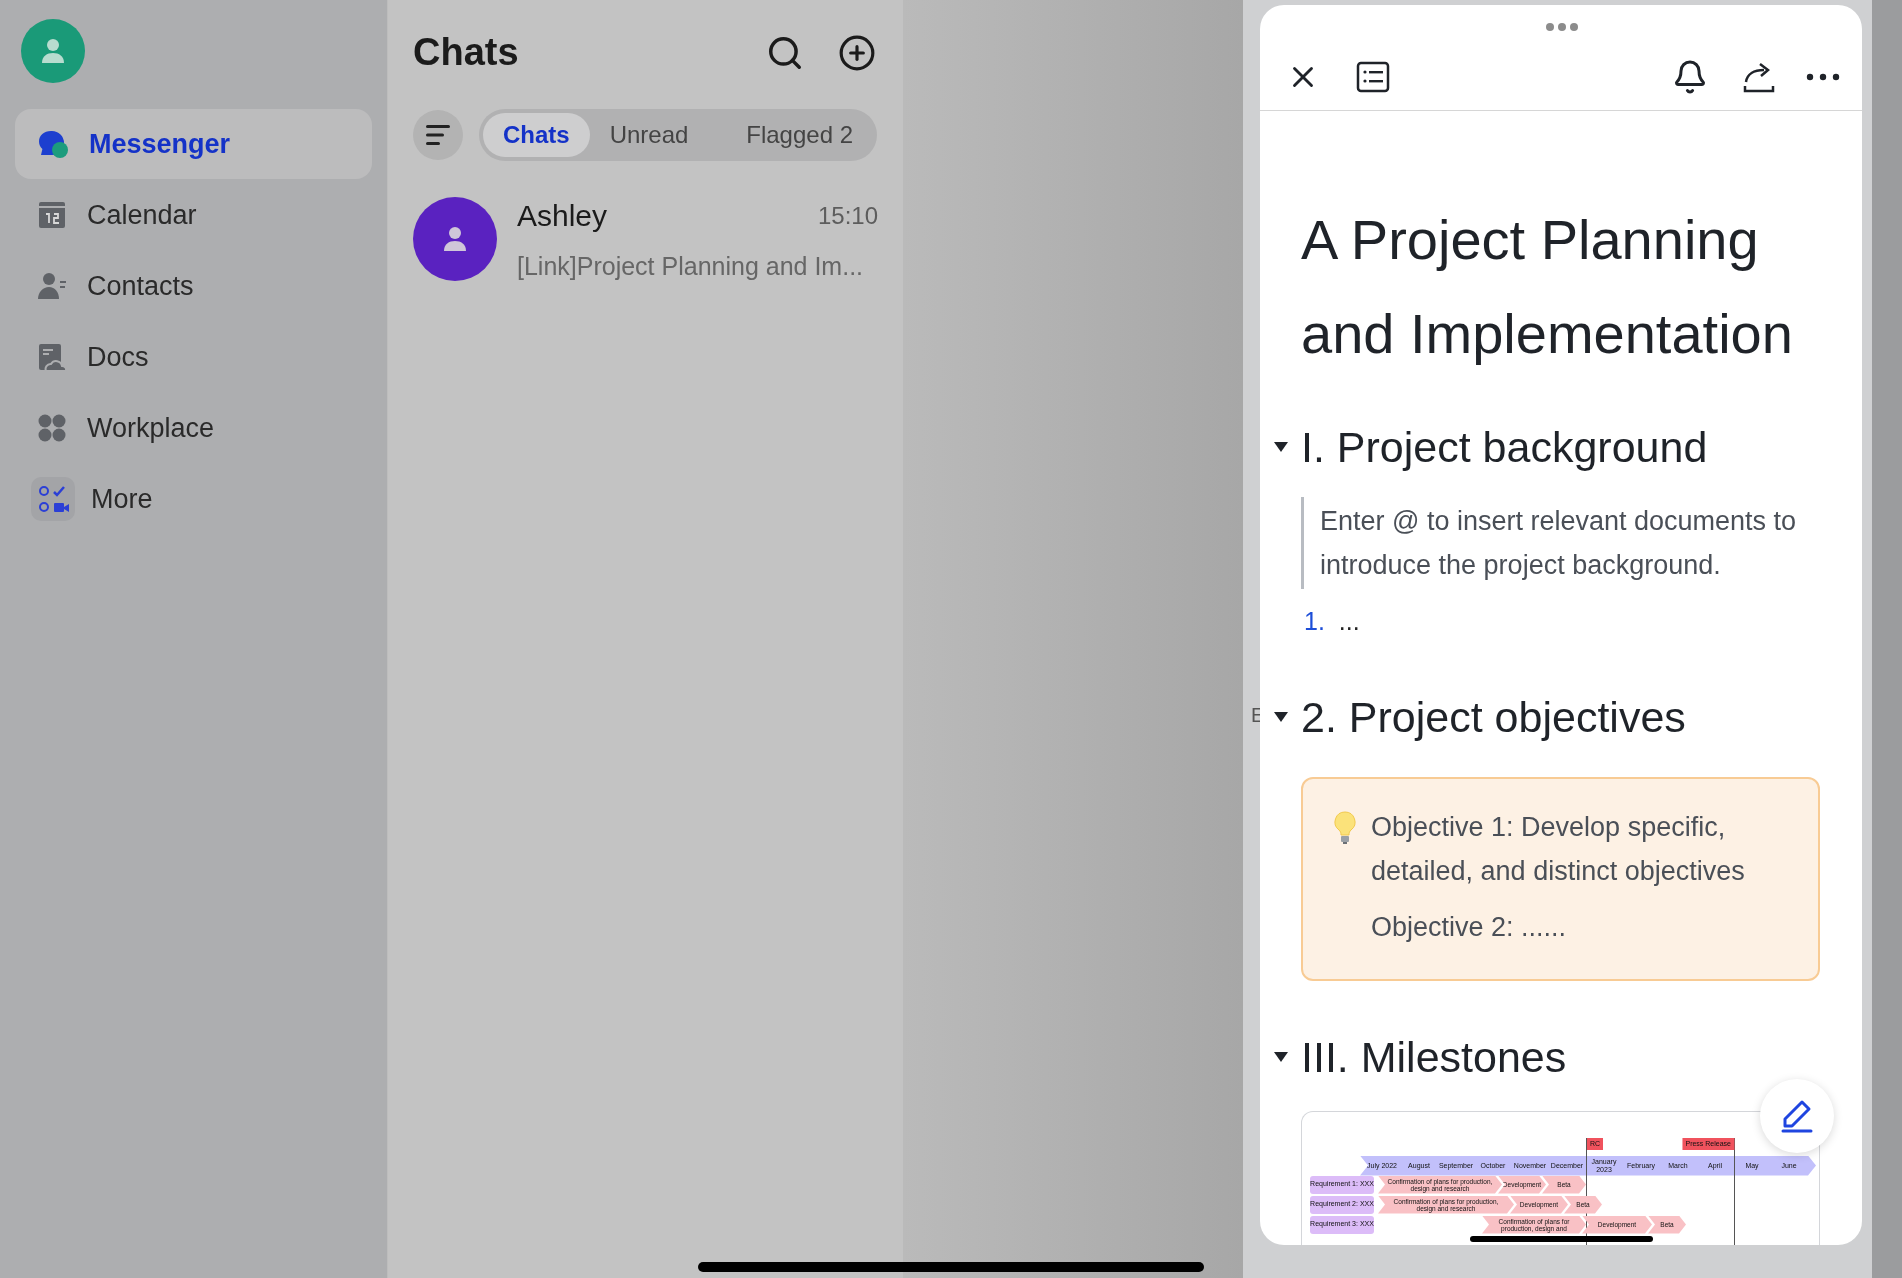  I want to click on calendar-icon, so click(52, 215).